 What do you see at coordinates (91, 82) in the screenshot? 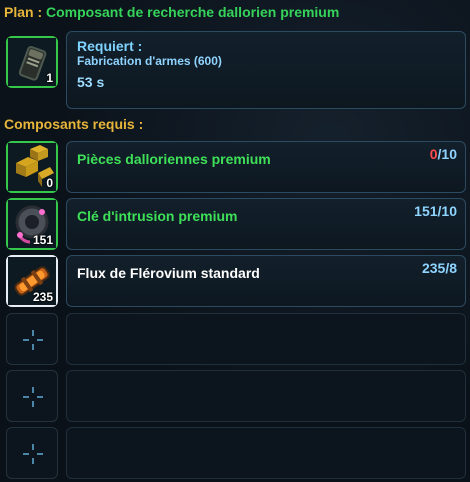
I see `craft-time: 53 s` at bounding box center [91, 82].